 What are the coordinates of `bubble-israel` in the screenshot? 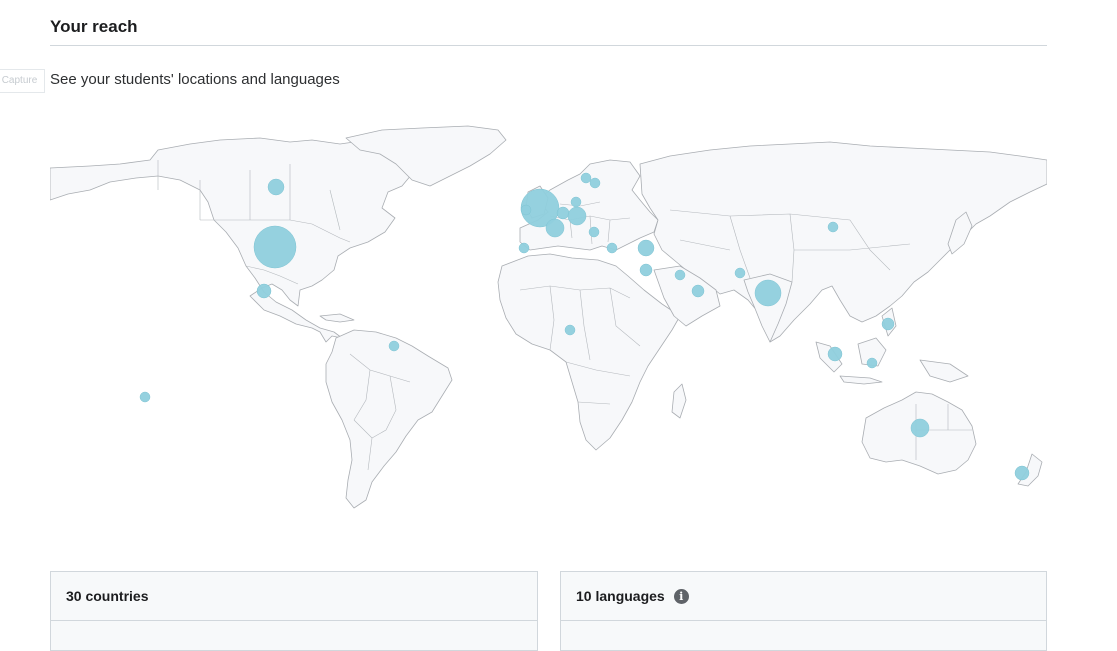 It's located at (646, 270).